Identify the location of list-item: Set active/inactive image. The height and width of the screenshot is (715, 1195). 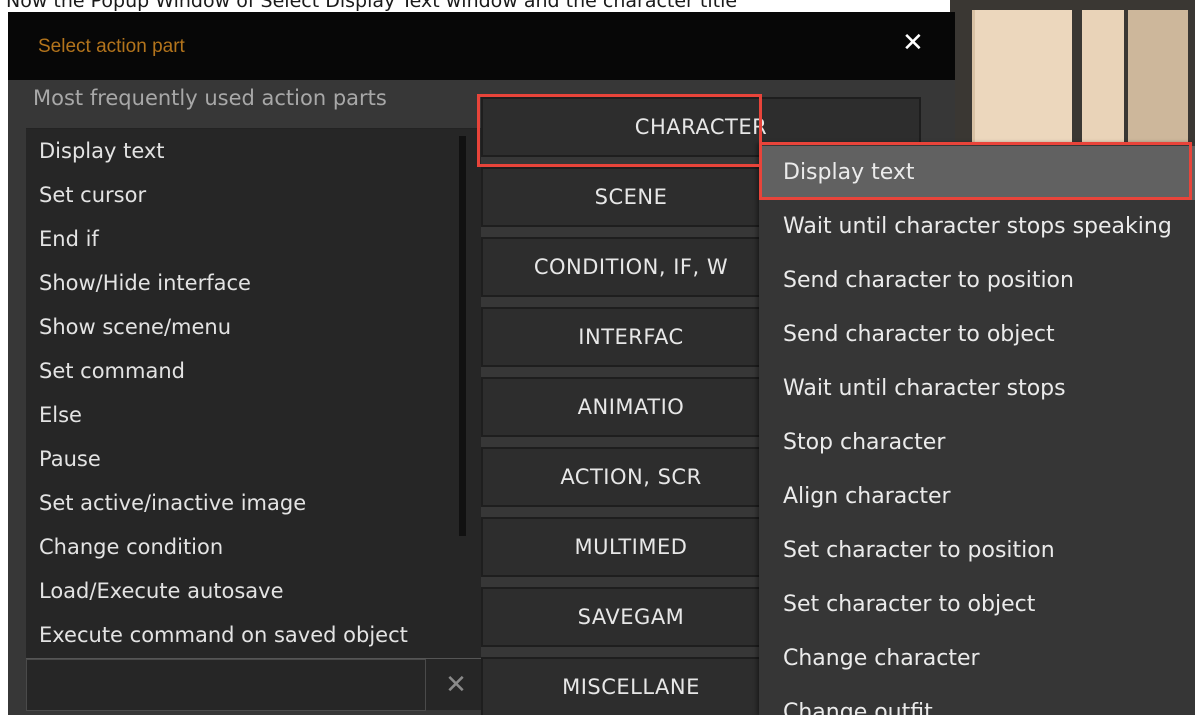
(253, 503).